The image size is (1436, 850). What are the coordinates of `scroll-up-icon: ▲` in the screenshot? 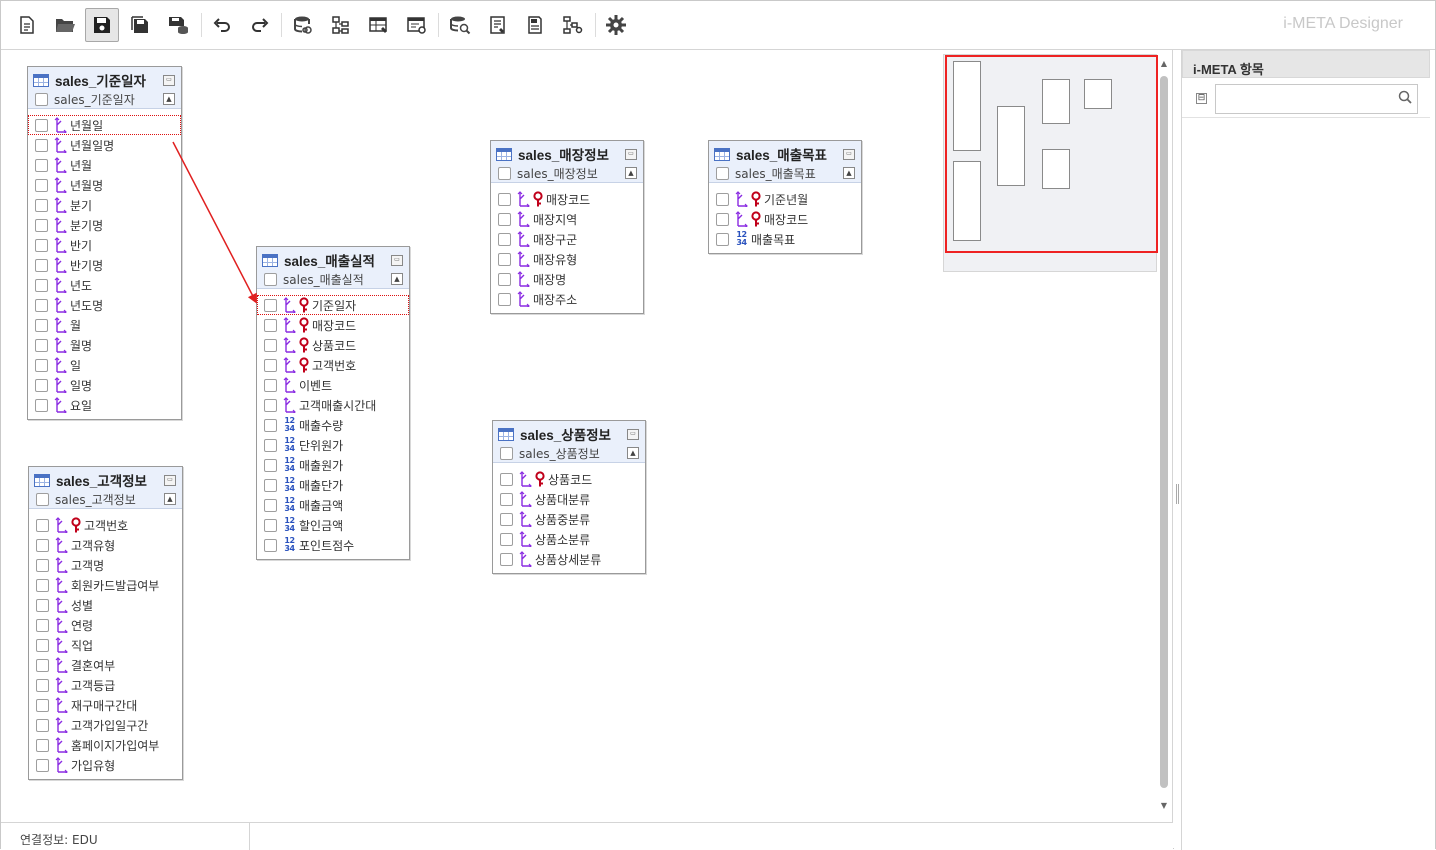 It's located at (1164, 64).